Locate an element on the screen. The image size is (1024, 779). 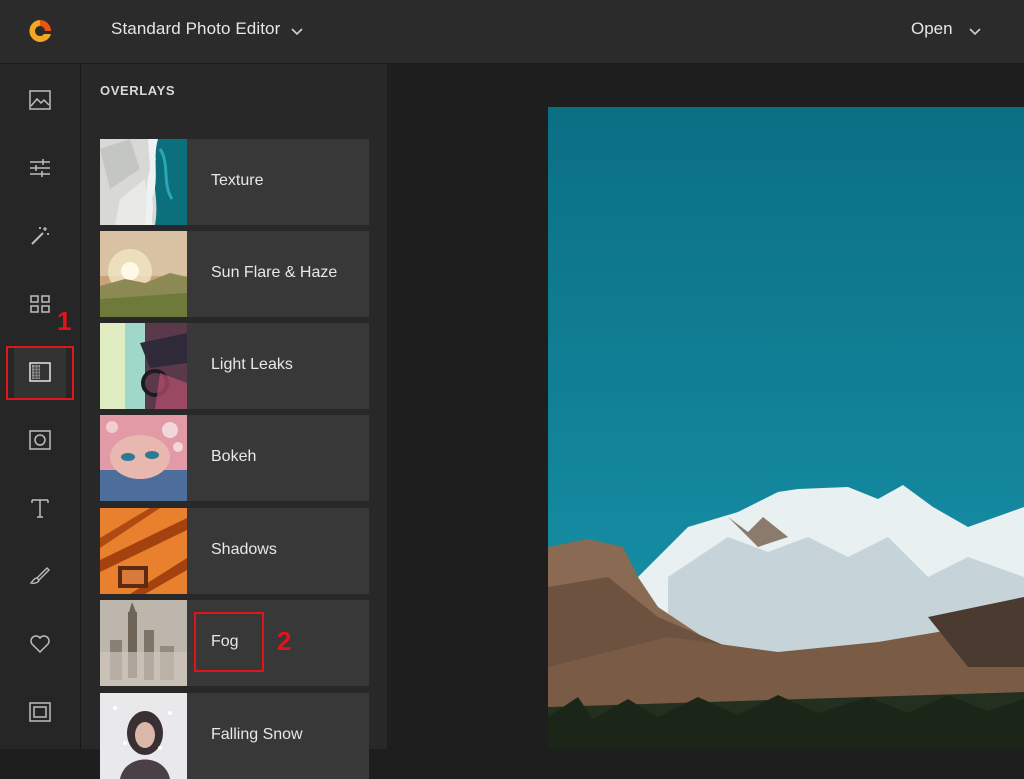
callout-number-2: 2 is located at coordinates (284, 641).